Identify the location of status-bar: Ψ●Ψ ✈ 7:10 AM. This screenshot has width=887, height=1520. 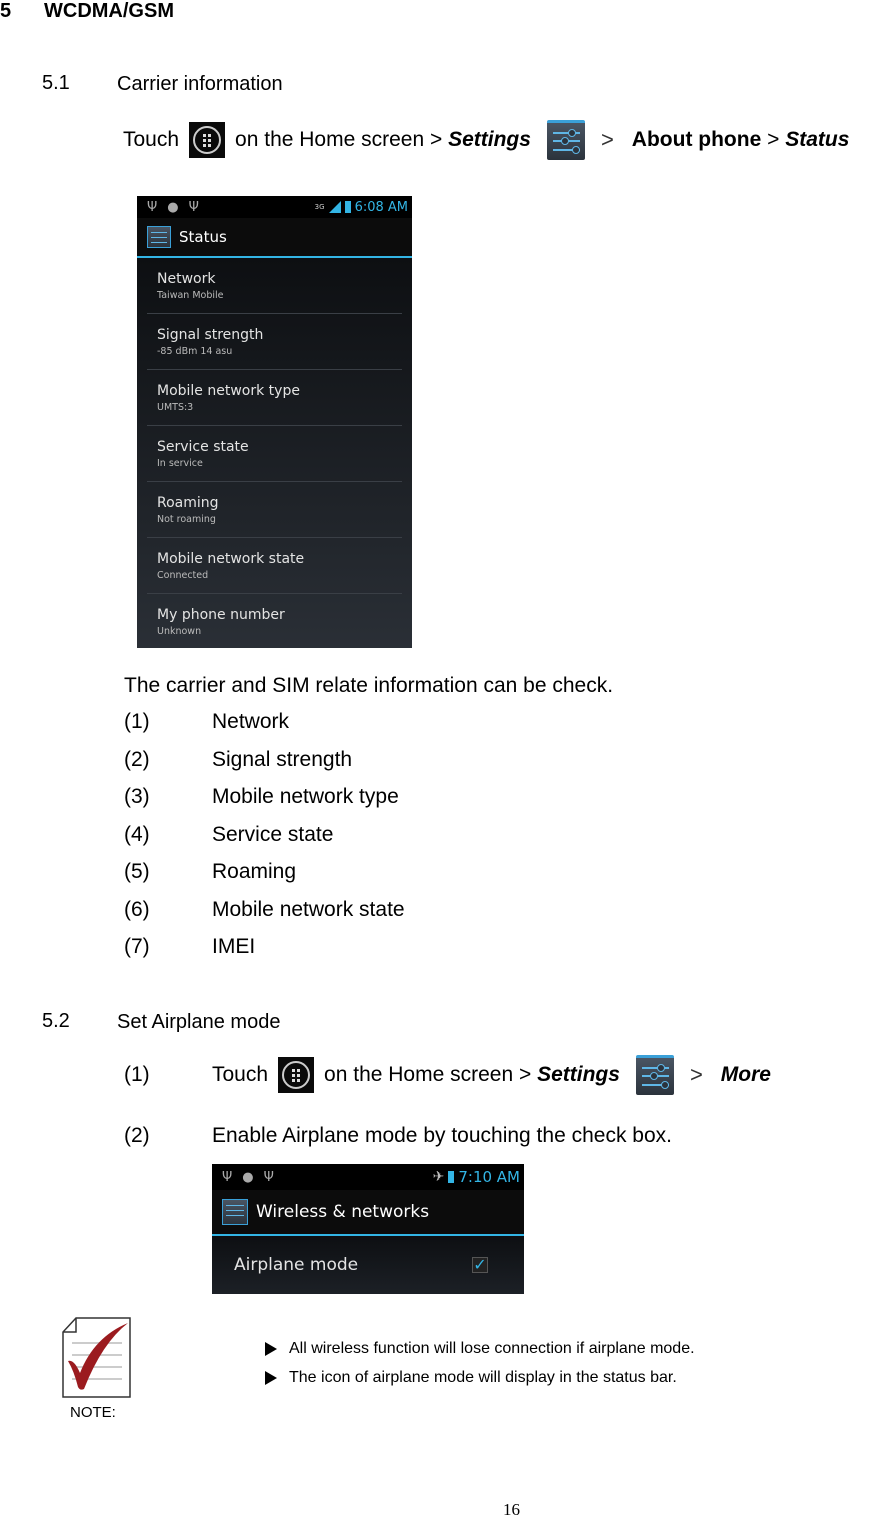
(368, 1177).